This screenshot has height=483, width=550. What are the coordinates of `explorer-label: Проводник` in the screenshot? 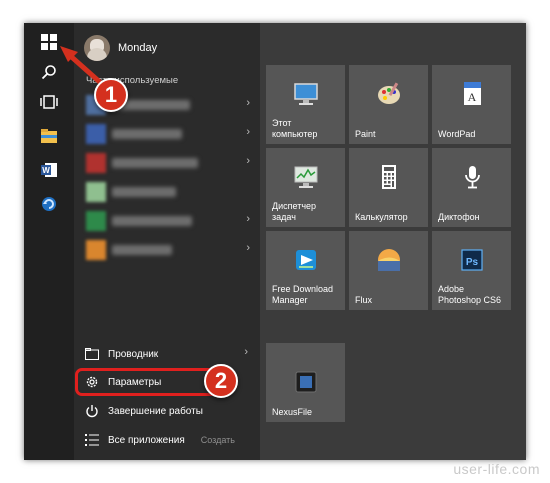 It's located at (133, 354).